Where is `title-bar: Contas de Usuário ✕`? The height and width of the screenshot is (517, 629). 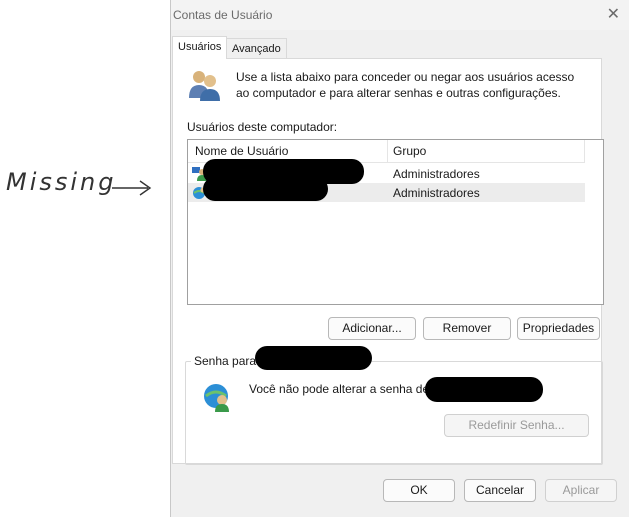 title-bar: Contas de Usuário ✕ is located at coordinates (400, 15).